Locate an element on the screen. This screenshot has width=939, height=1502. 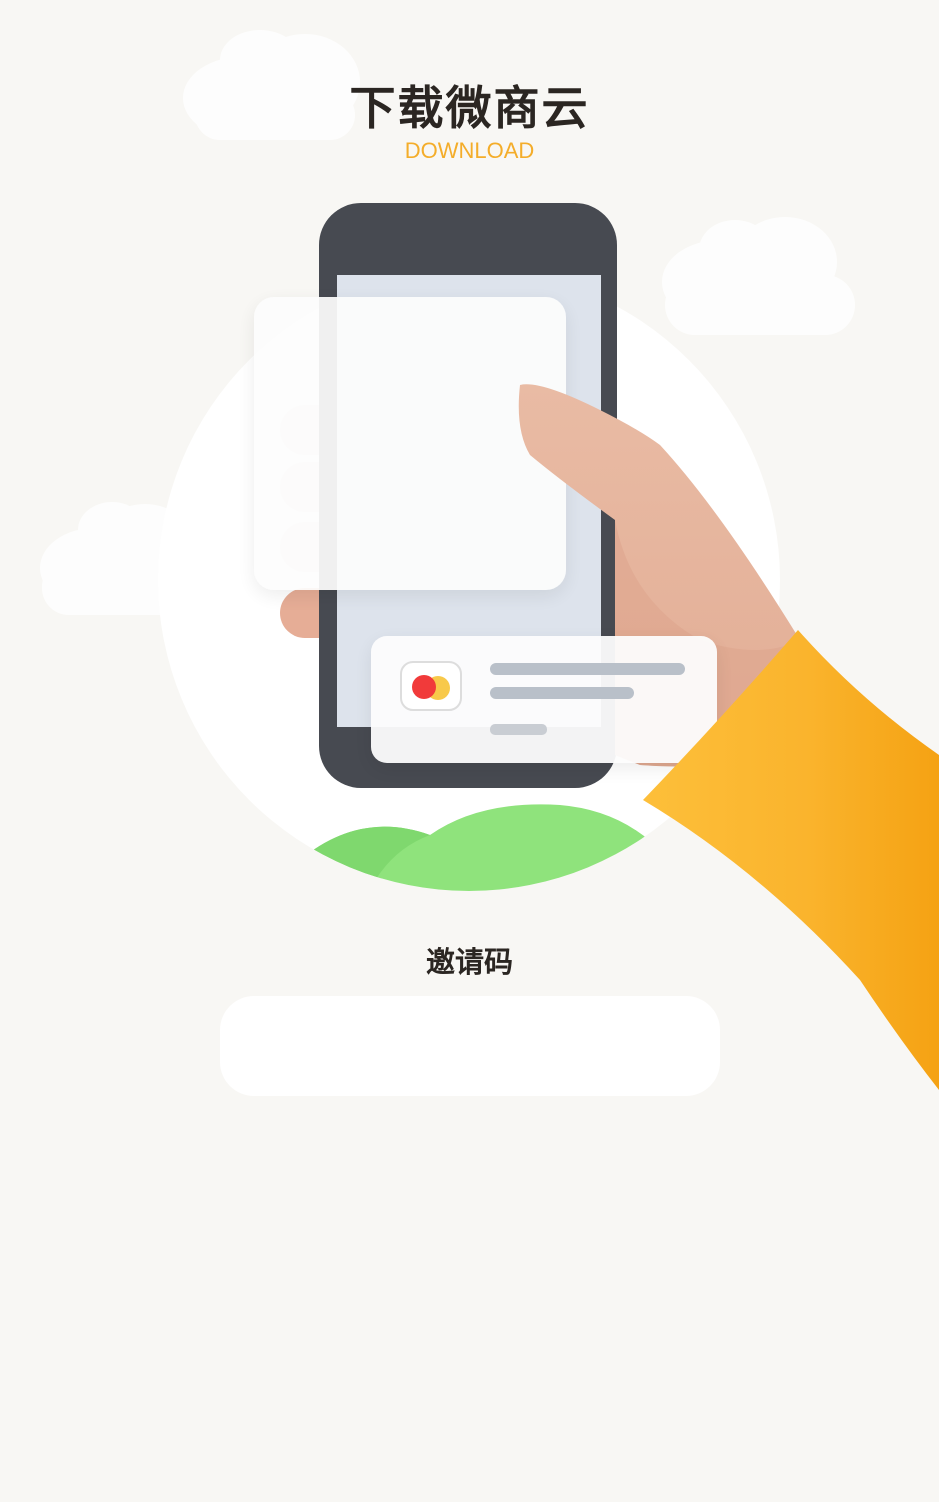
payment-card is located at coordinates (544, 699).